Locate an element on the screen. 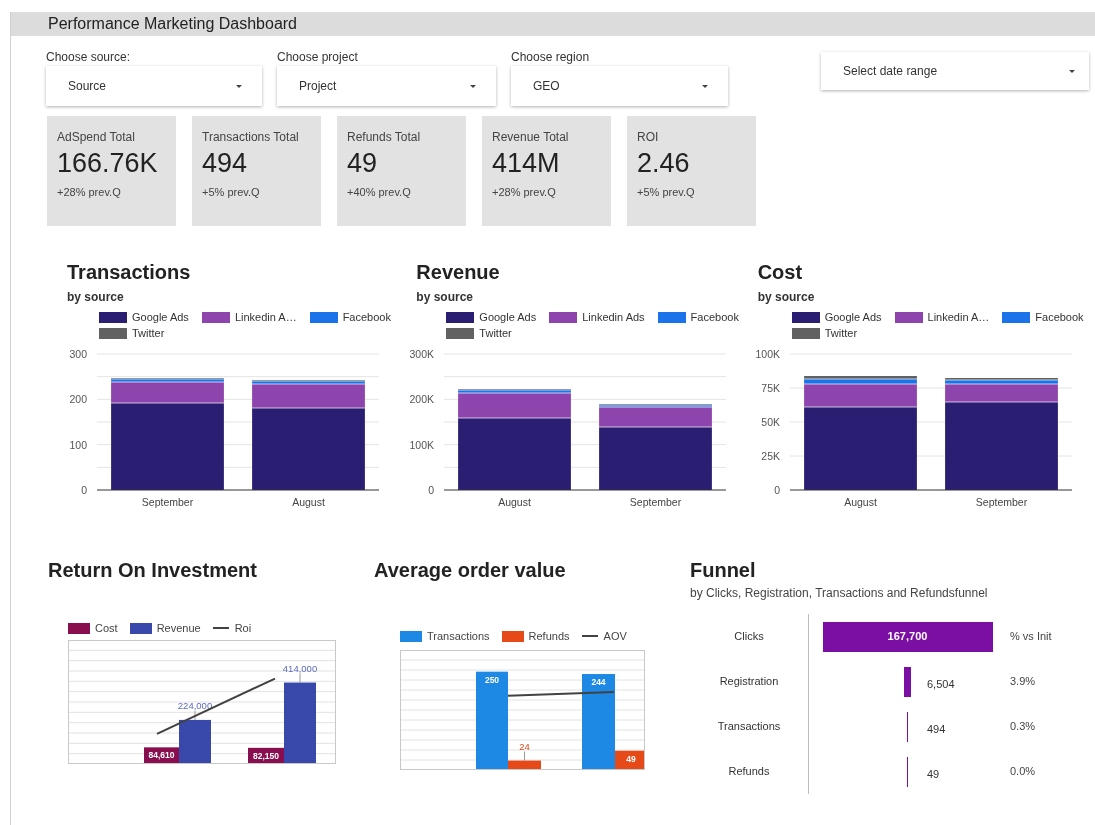  funnel-value: 494 is located at coordinates (936, 729).